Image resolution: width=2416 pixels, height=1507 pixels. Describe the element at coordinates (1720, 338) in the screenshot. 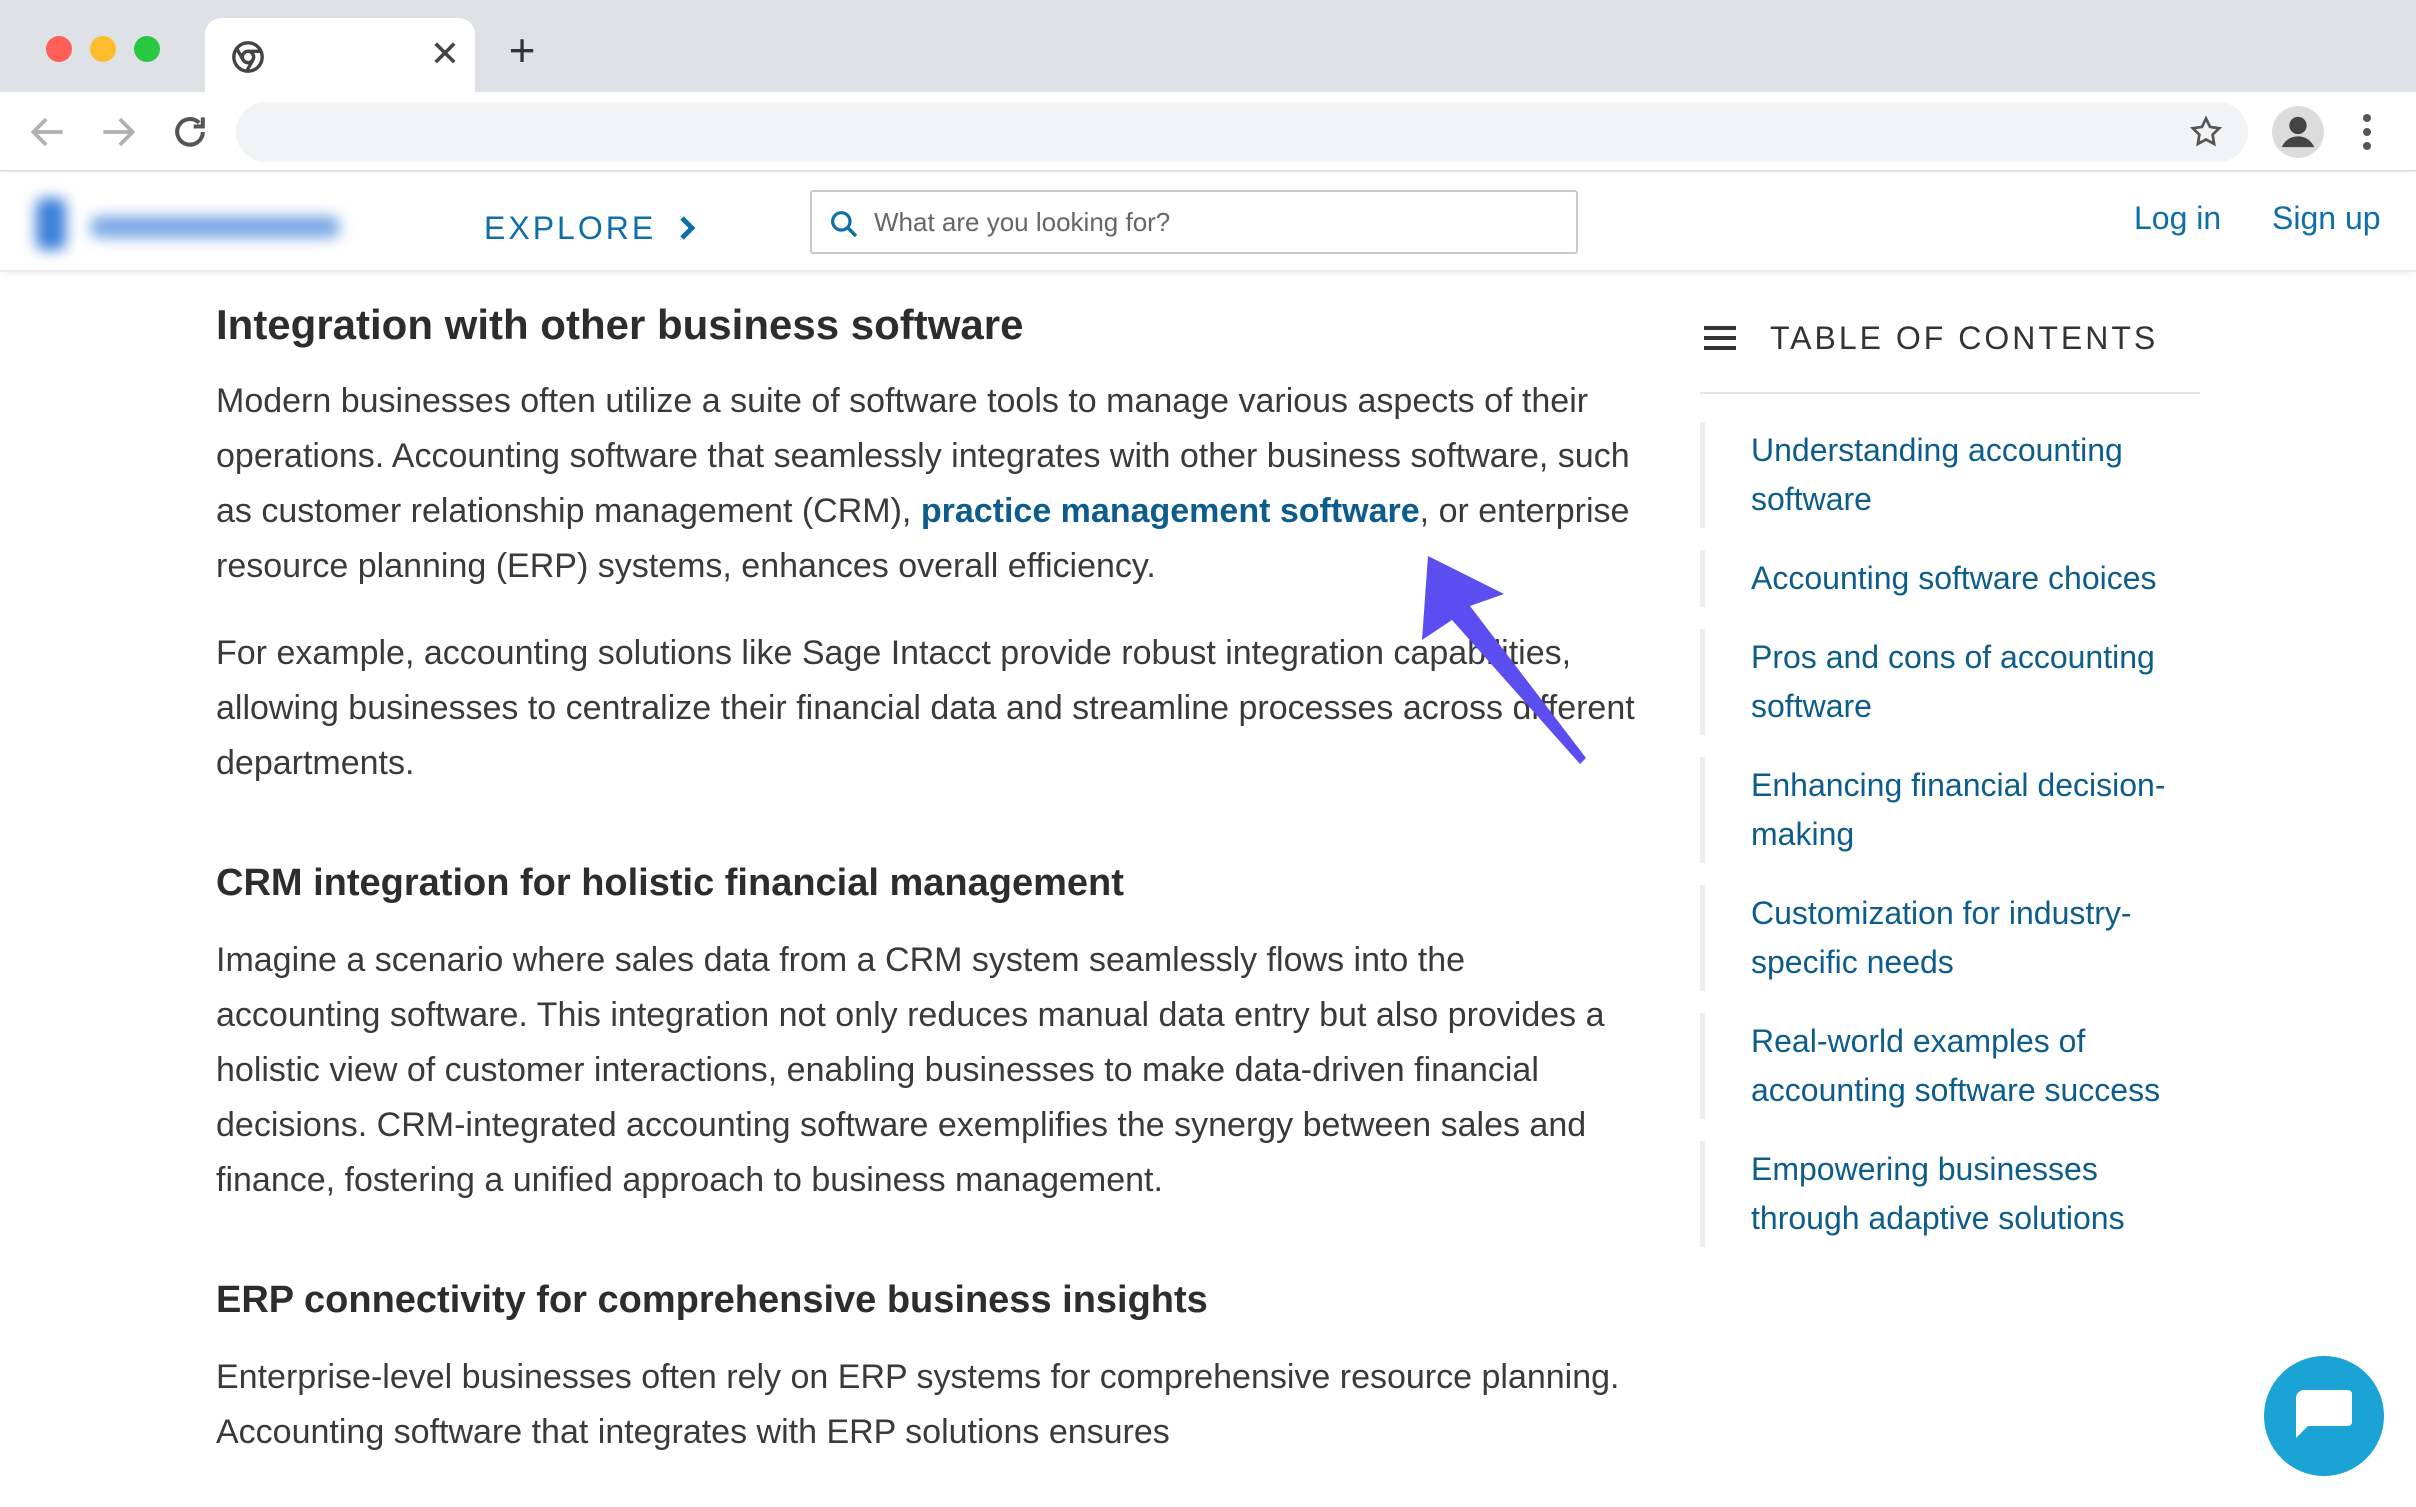

I see `hamburger-icon` at that location.